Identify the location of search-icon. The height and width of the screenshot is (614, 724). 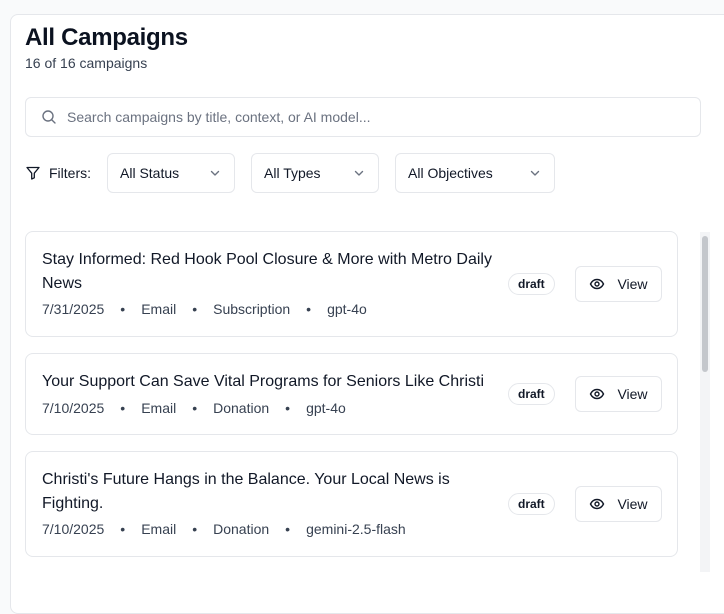
(49, 117).